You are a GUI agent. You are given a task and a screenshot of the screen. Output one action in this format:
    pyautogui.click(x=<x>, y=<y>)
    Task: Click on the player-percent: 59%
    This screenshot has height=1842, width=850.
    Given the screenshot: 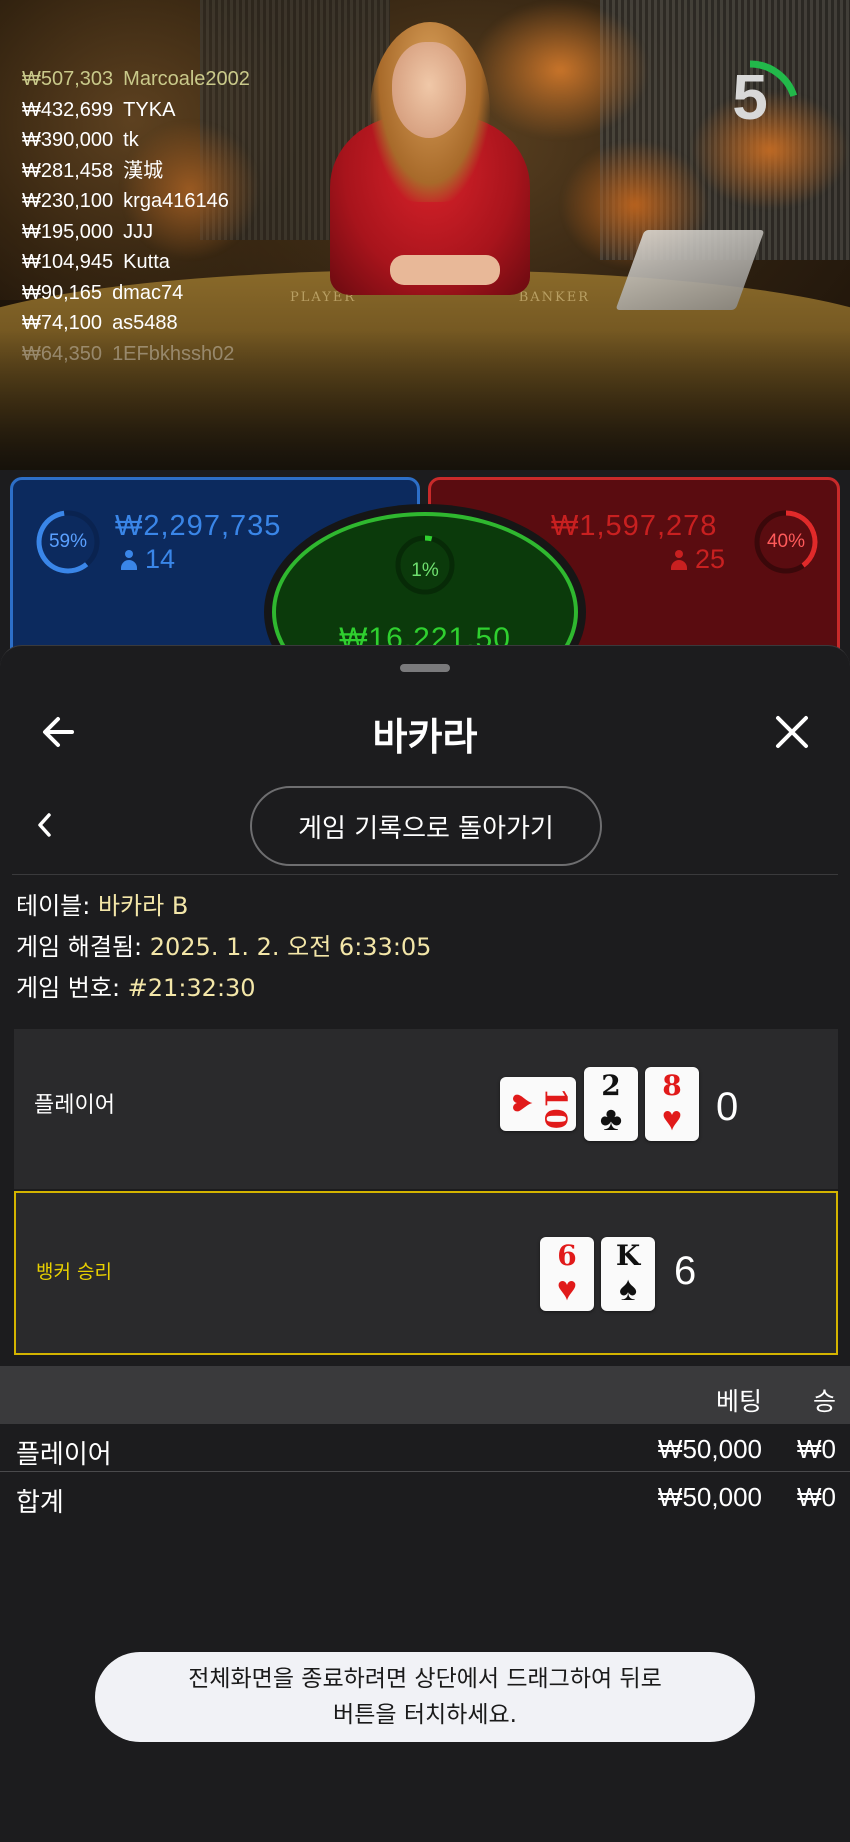 What is the action you would take?
    pyautogui.click(x=68, y=541)
    